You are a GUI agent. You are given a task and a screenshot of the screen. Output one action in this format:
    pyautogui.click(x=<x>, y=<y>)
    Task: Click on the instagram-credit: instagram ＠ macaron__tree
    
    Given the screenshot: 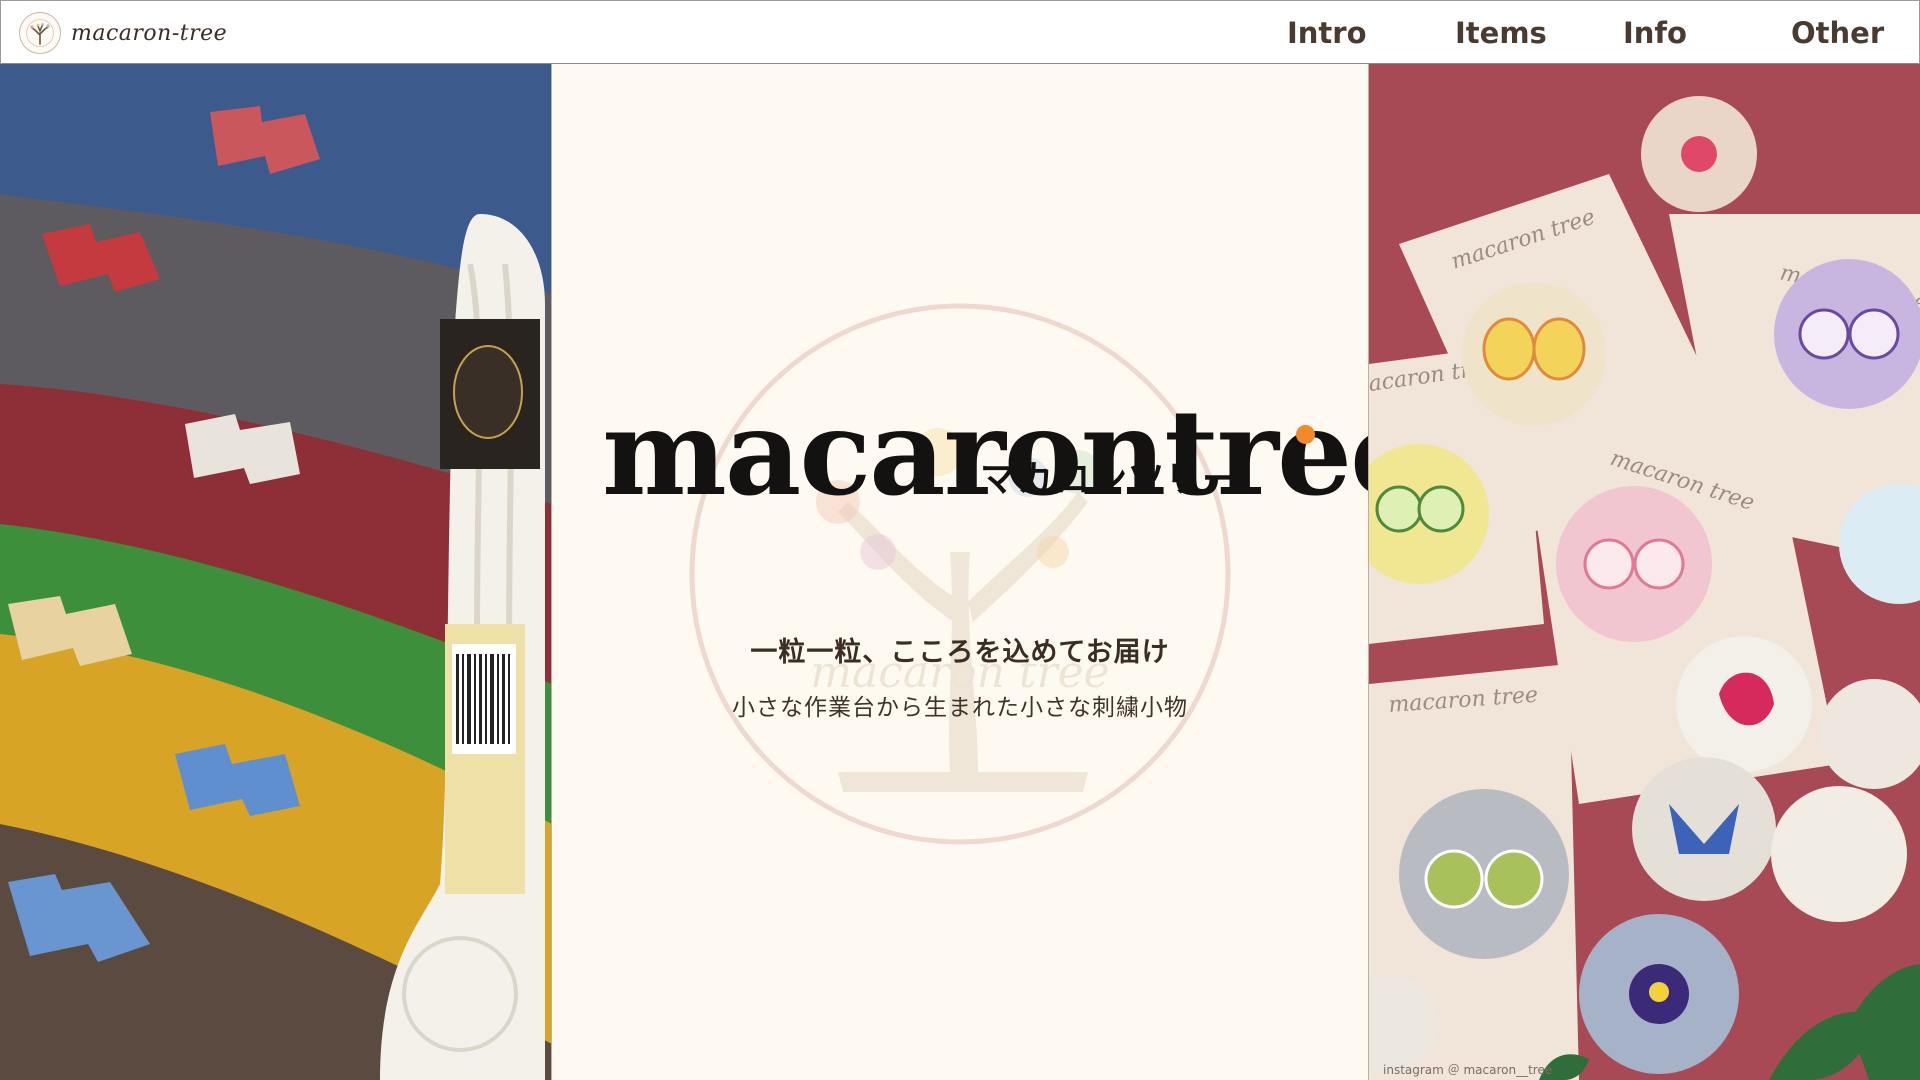 What is the action you would take?
    pyautogui.click(x=1467, y=1070)
    